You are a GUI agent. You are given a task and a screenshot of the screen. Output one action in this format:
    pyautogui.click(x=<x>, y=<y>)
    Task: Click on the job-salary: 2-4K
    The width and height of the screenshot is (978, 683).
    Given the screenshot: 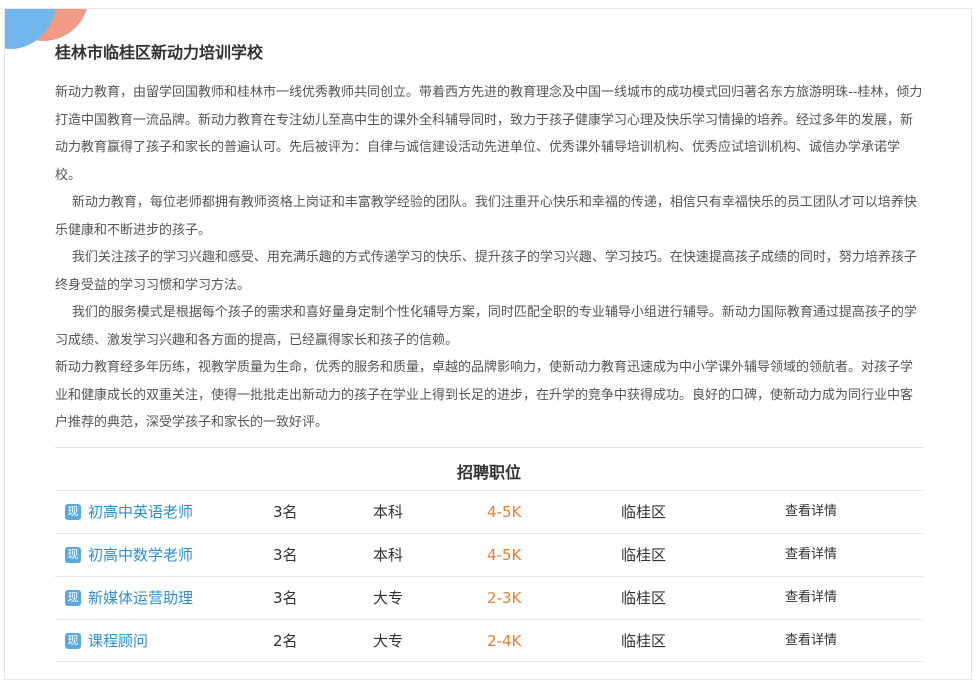 What is the action you would take?
    pyautogui.click(x=504, y=641)
    